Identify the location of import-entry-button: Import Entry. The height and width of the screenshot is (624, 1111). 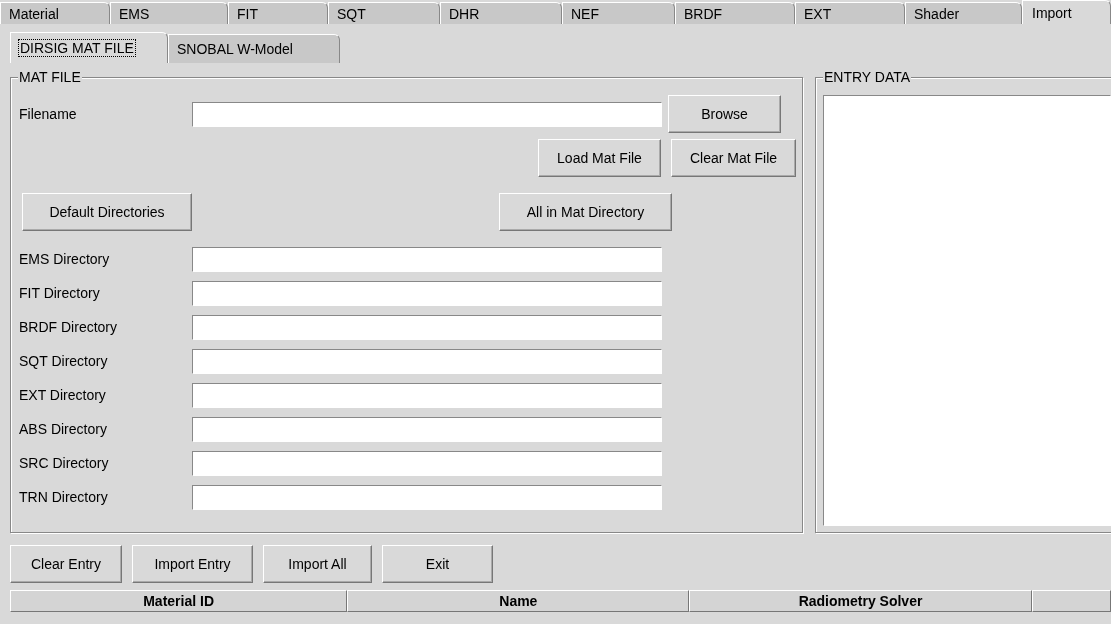
(192, 564).